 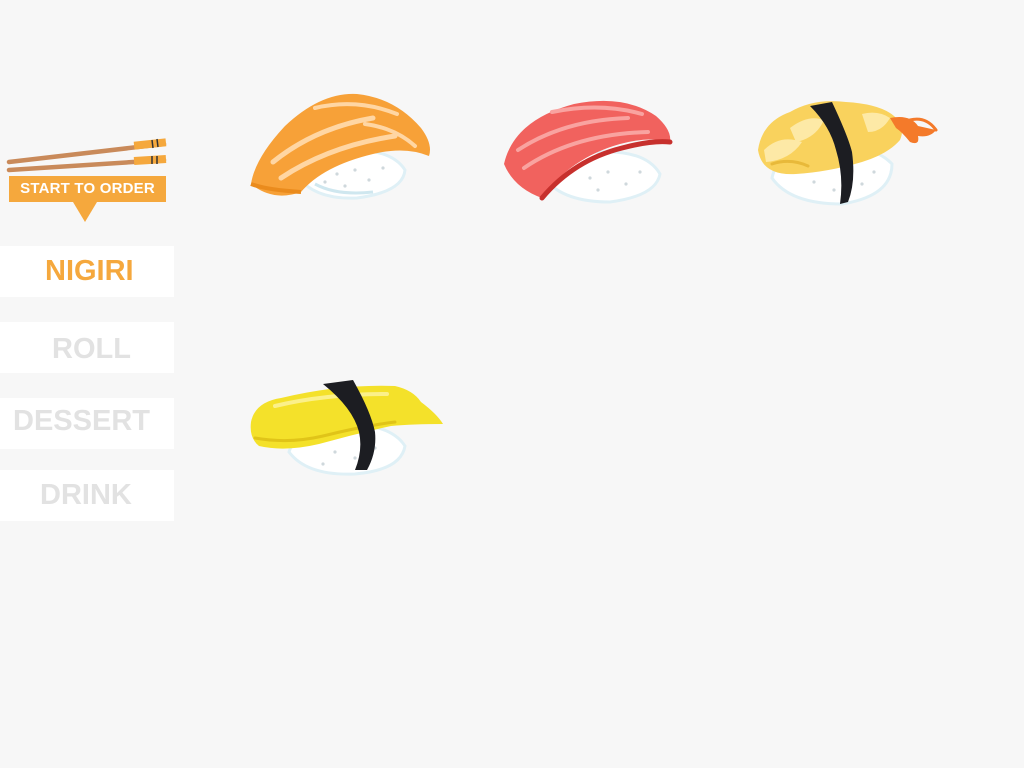 What do you see at coordinates (87, 189) in the screenshot?
I see `logo-banner-text: START TO ORDER` at bounding box center [87, 189].